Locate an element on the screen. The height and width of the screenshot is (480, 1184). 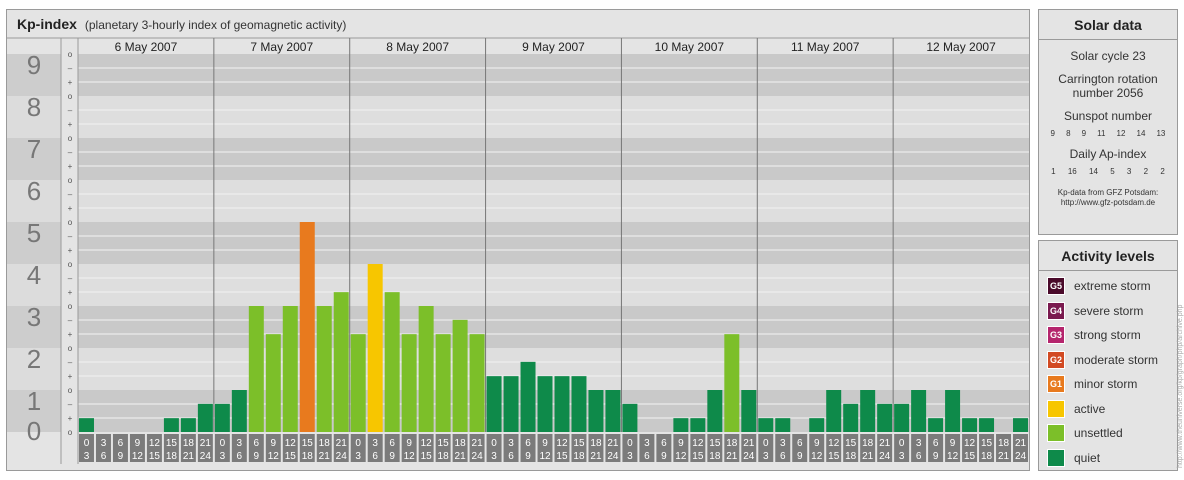
y-tick-label: 0 is located at coordinates (34, 431).